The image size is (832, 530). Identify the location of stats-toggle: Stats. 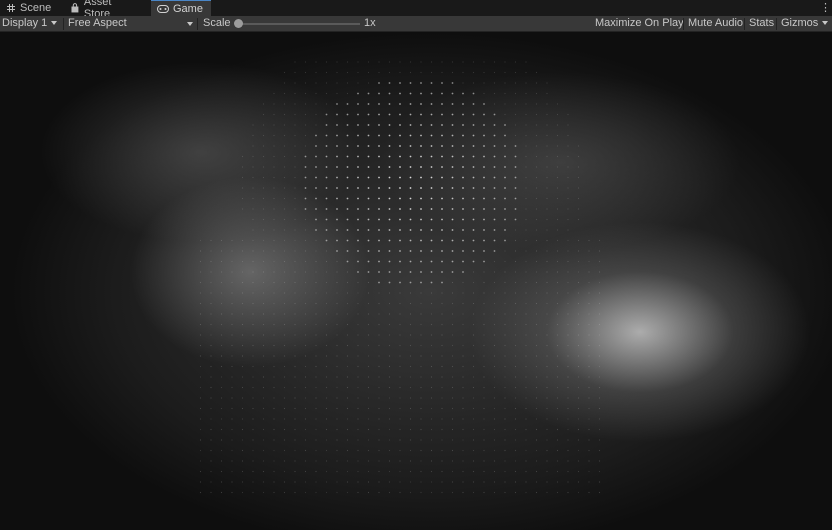
(761, 23).